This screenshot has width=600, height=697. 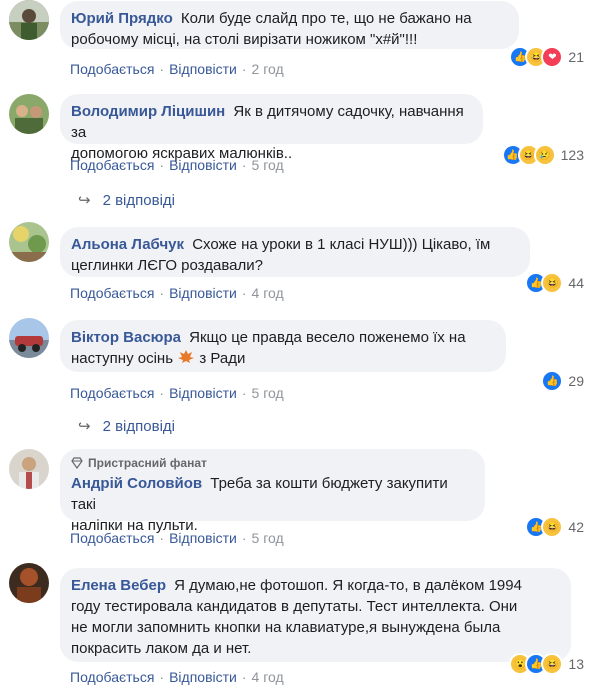 What do you see at coordinates (147, 463) in the screenshot?
I see `badge-label: Пристрасний фанат` at bounding box center [147, 463].